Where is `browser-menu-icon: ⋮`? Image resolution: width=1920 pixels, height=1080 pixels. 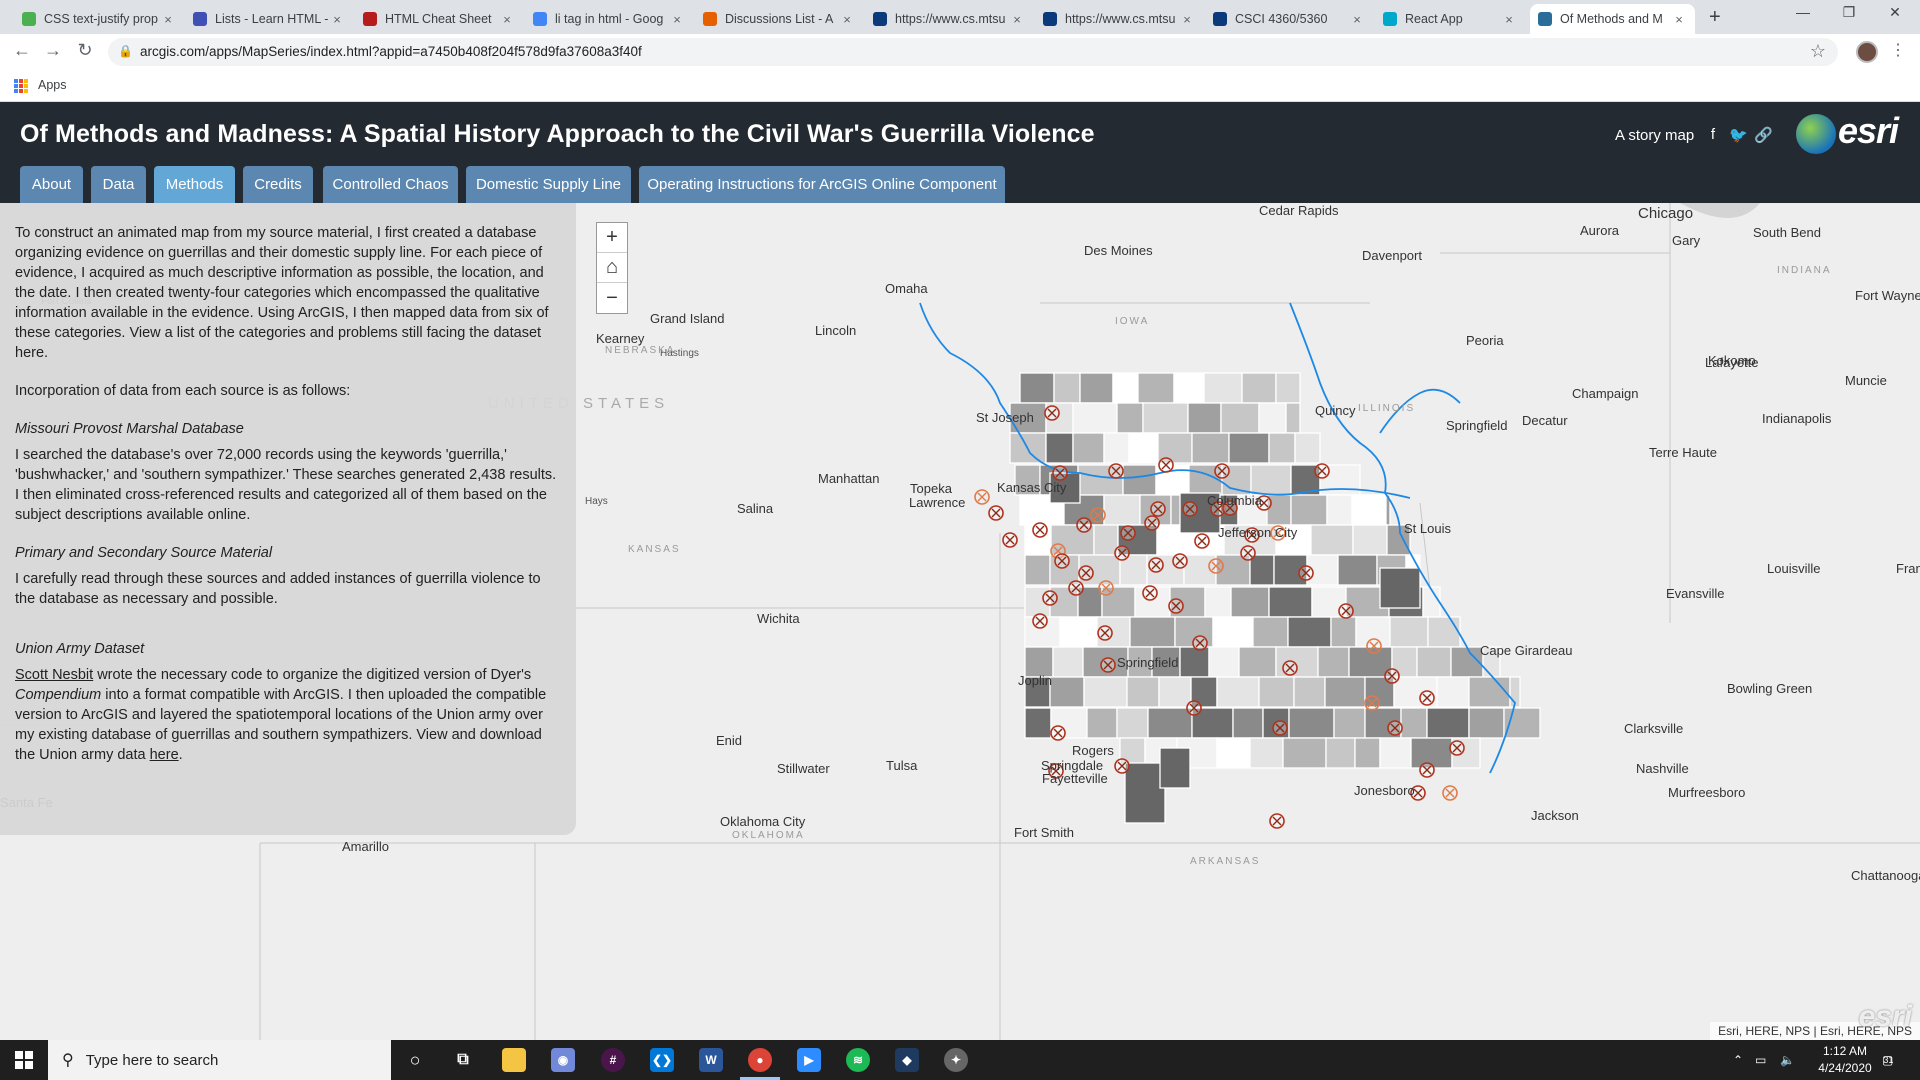
browser-menu-icon: ⋮ is located at coordinates (1898, 50).